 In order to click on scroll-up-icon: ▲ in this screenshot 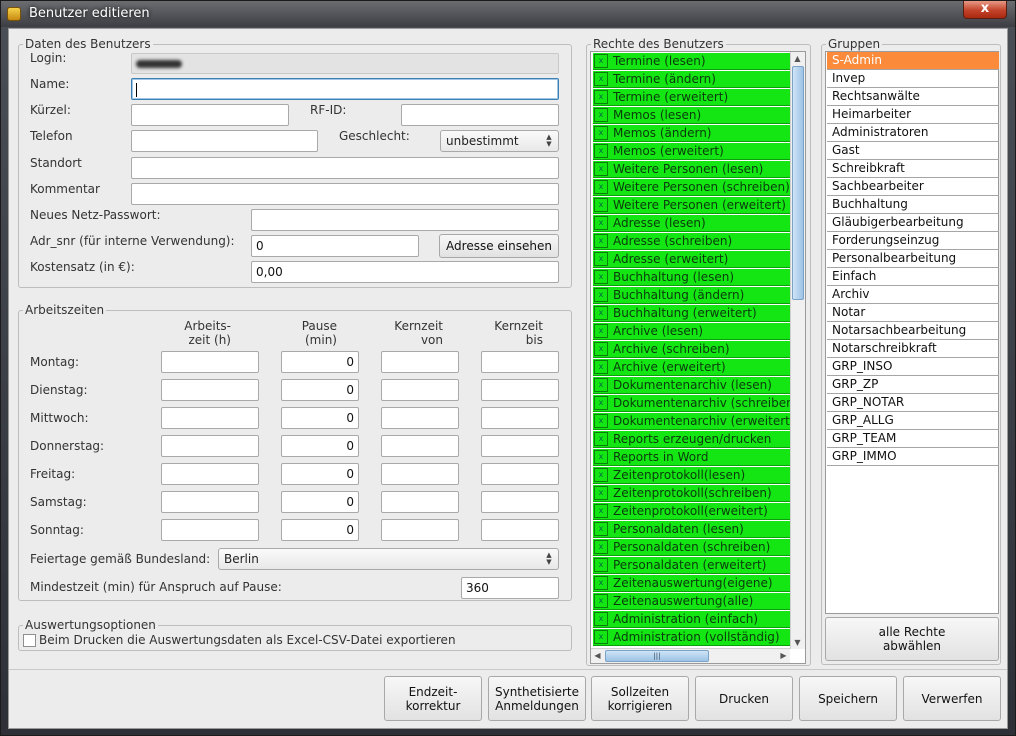, I will do `click(797, 58)`.